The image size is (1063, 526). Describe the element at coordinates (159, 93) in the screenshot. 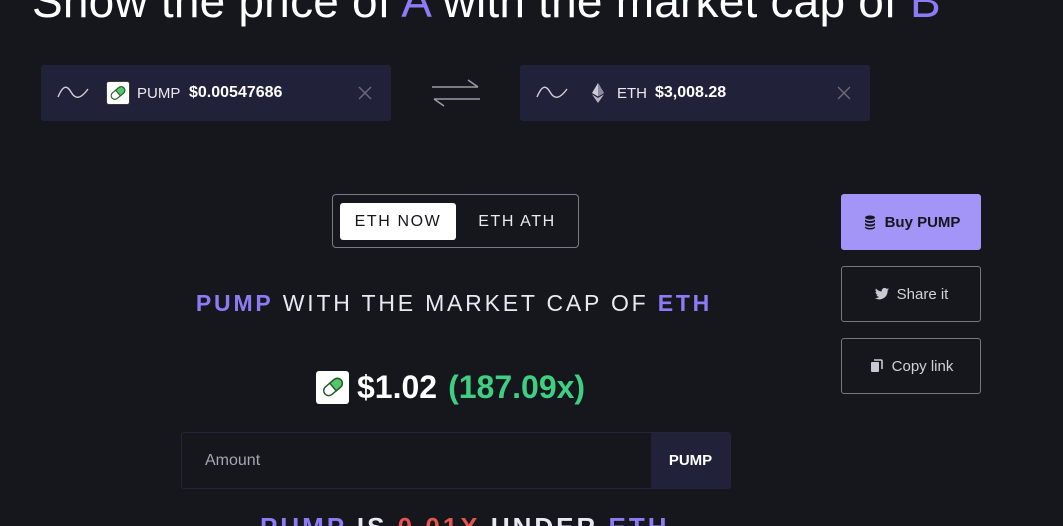

I see `token-a-symbol: PUMP` at that location.